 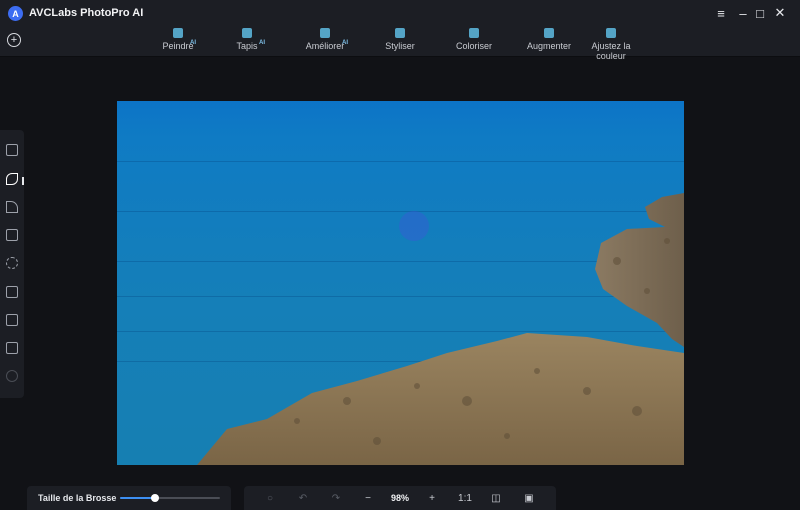 What do you see at coordinates (549, 46) in the screenshot?
I see `tool-label: Augmenter` at bounding box center [549, 46].